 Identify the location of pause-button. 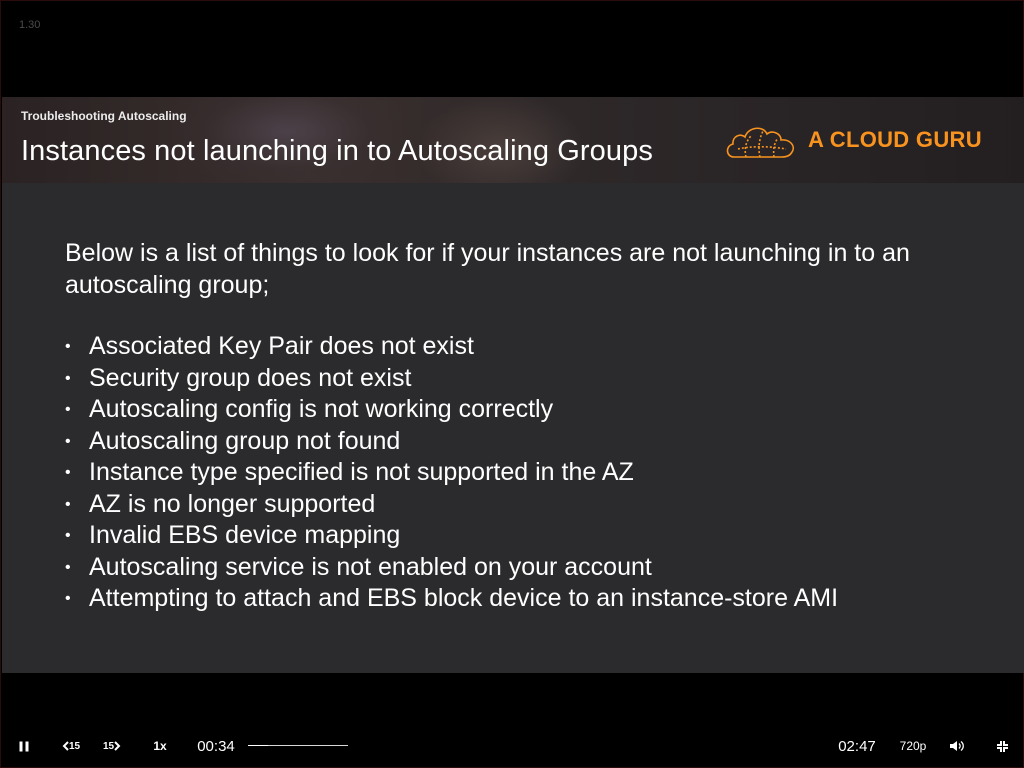
(24, 746).